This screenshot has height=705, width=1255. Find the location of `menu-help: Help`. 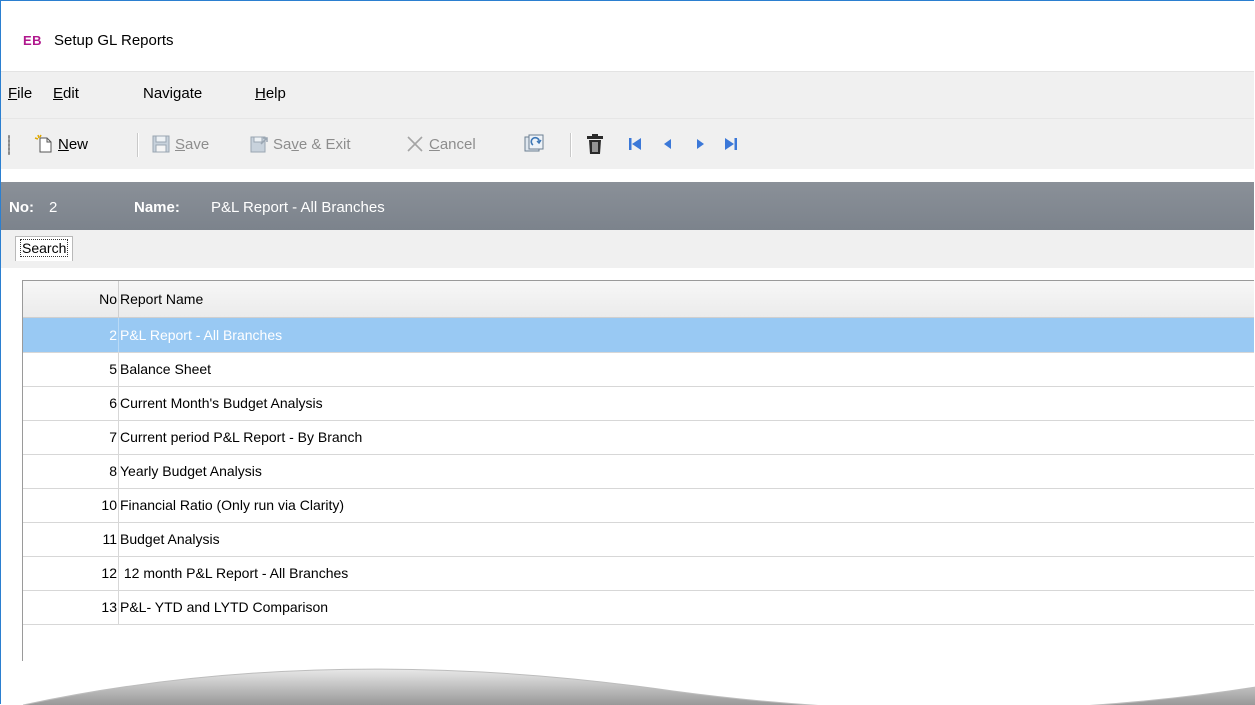

menu-help: Help is located at coordinates (270, 93).